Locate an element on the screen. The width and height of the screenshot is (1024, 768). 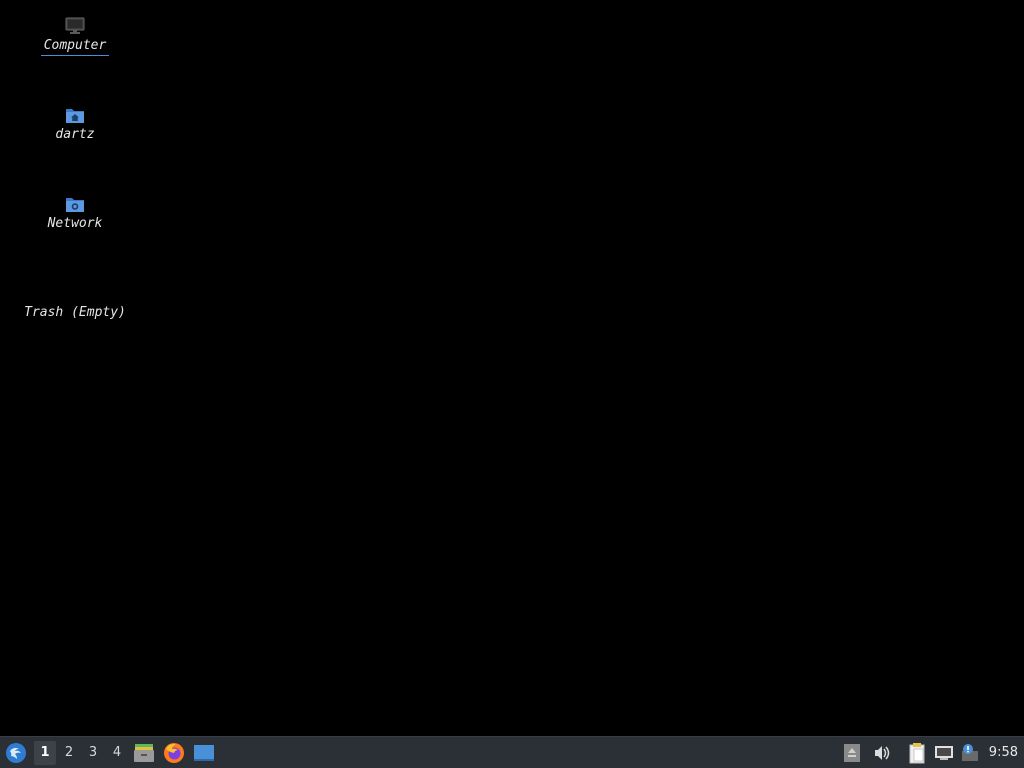
file-manager-launcher is located at coordinates (144, 753).